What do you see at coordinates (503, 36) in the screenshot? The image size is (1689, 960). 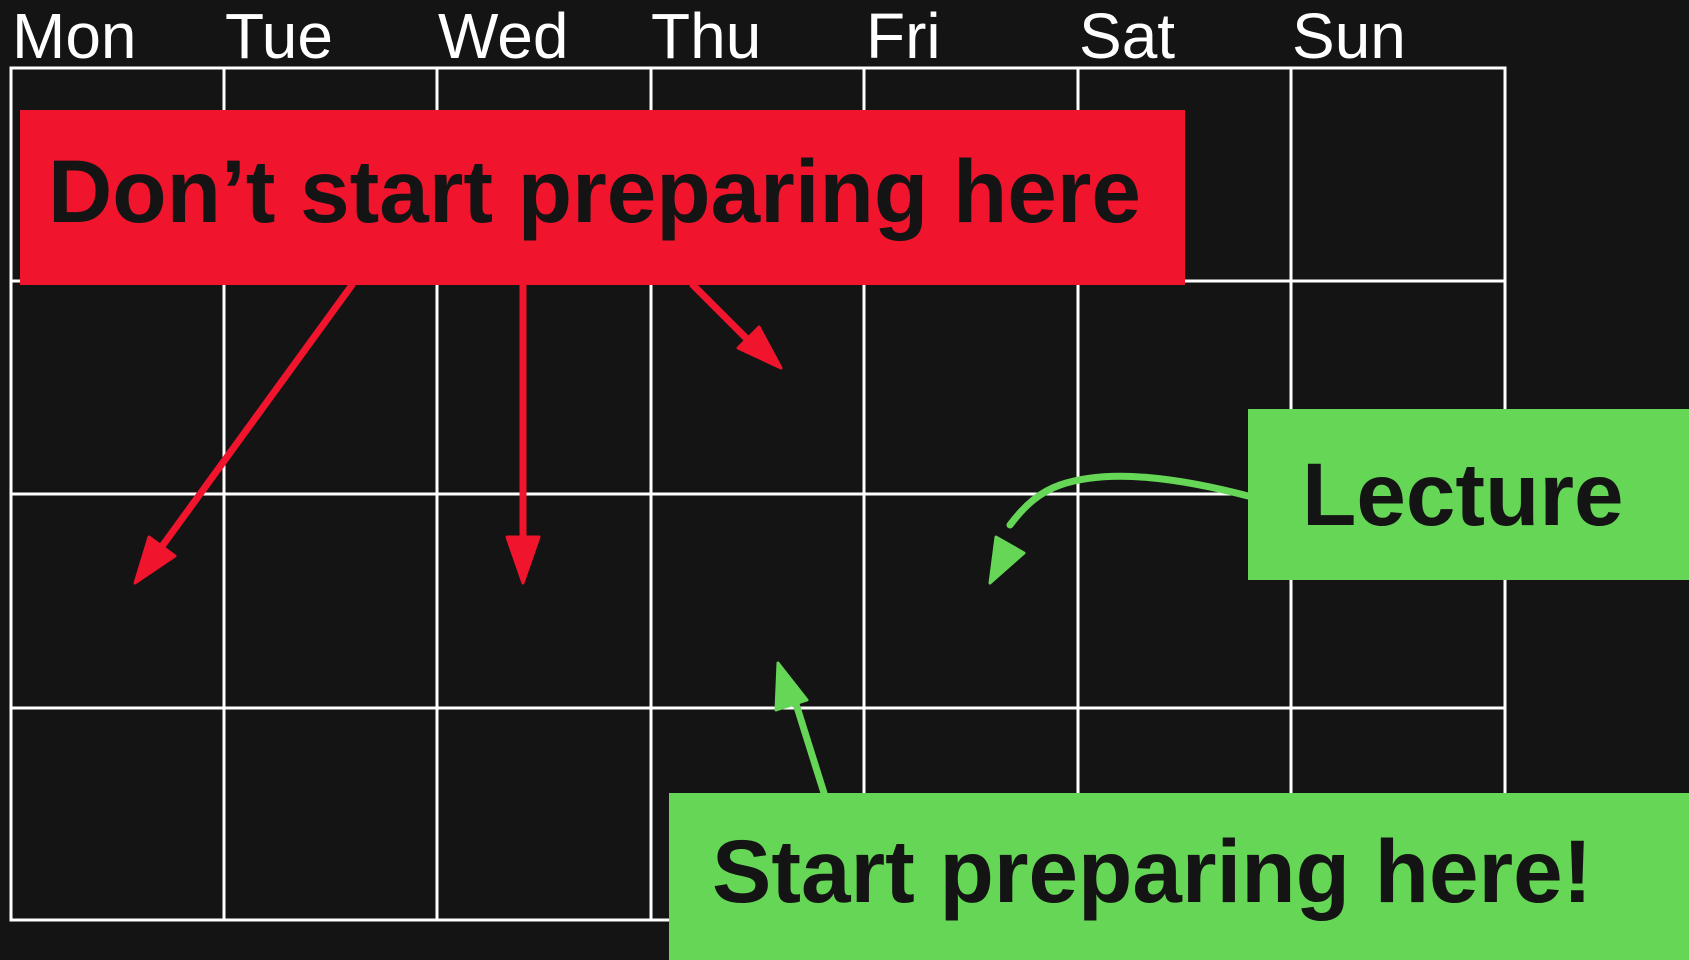 I see `day-label-wed: Wed` at bounding box center [503, 36].